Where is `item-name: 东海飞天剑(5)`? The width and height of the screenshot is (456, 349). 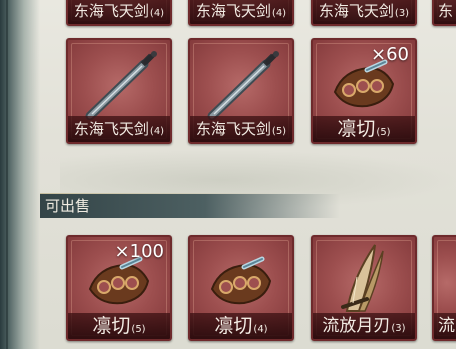 item-name: 东海飞天剑(5) is located at coordinates (241, 129).